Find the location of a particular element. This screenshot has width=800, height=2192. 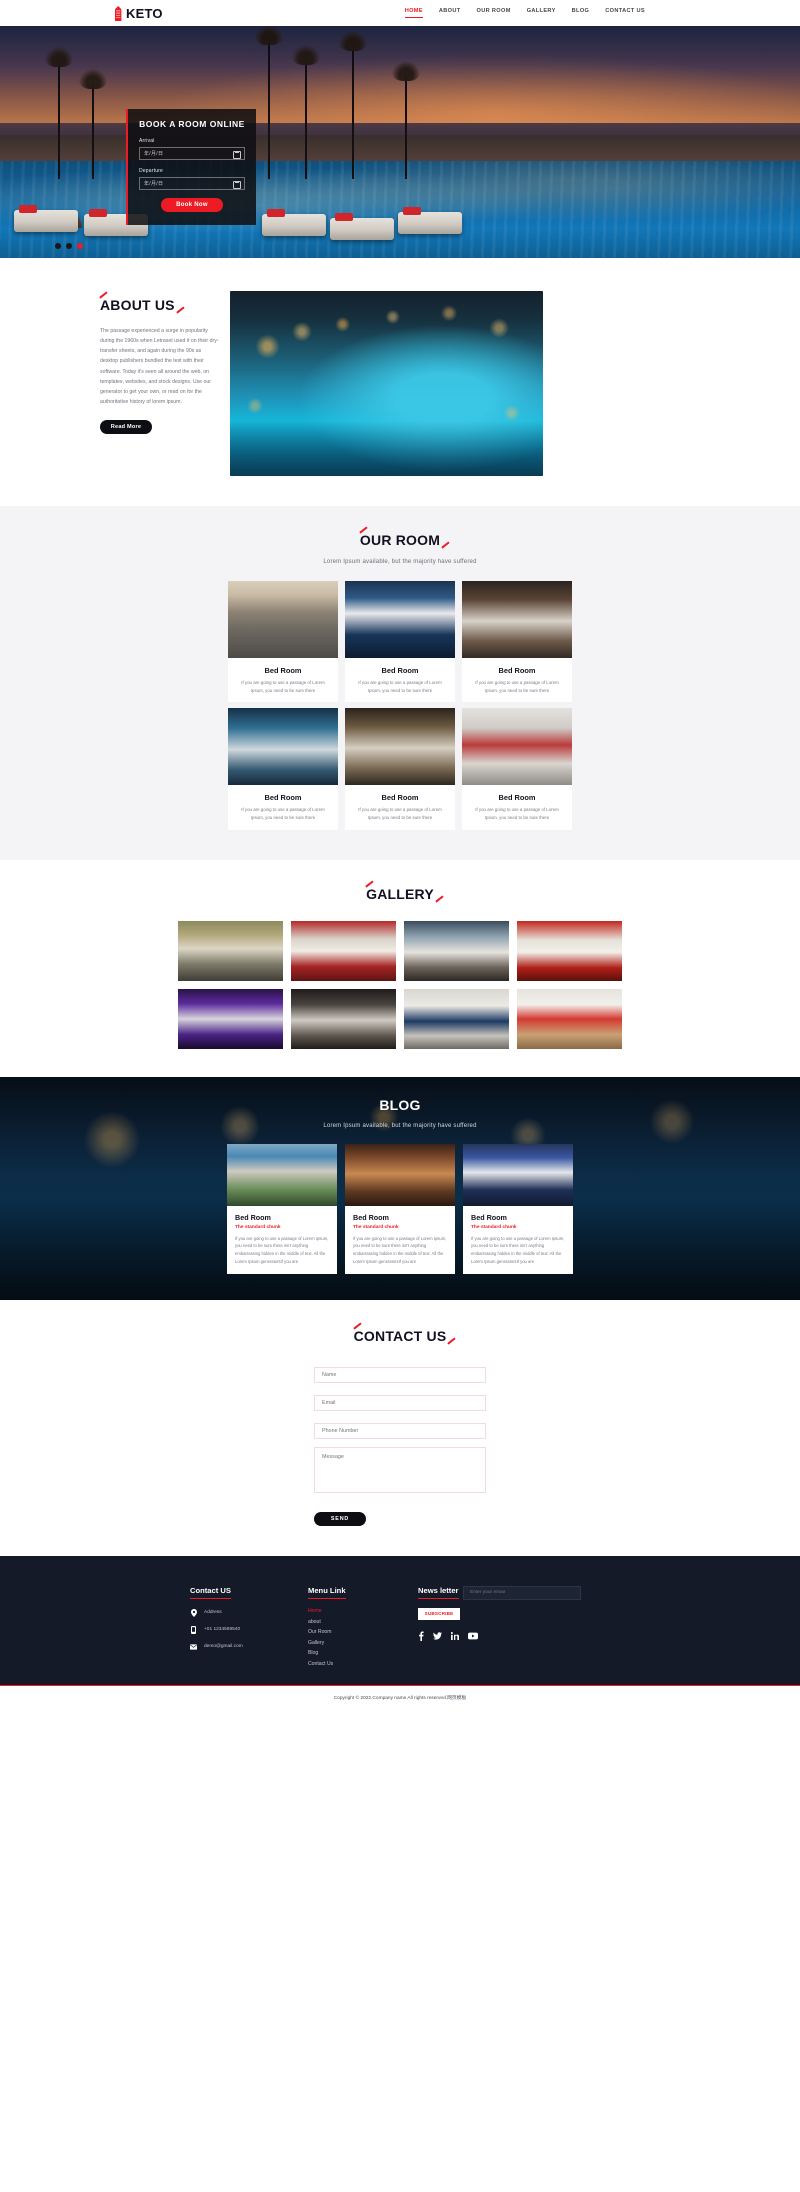

nav-item-home: HOME is located at coordinates (414, 13).